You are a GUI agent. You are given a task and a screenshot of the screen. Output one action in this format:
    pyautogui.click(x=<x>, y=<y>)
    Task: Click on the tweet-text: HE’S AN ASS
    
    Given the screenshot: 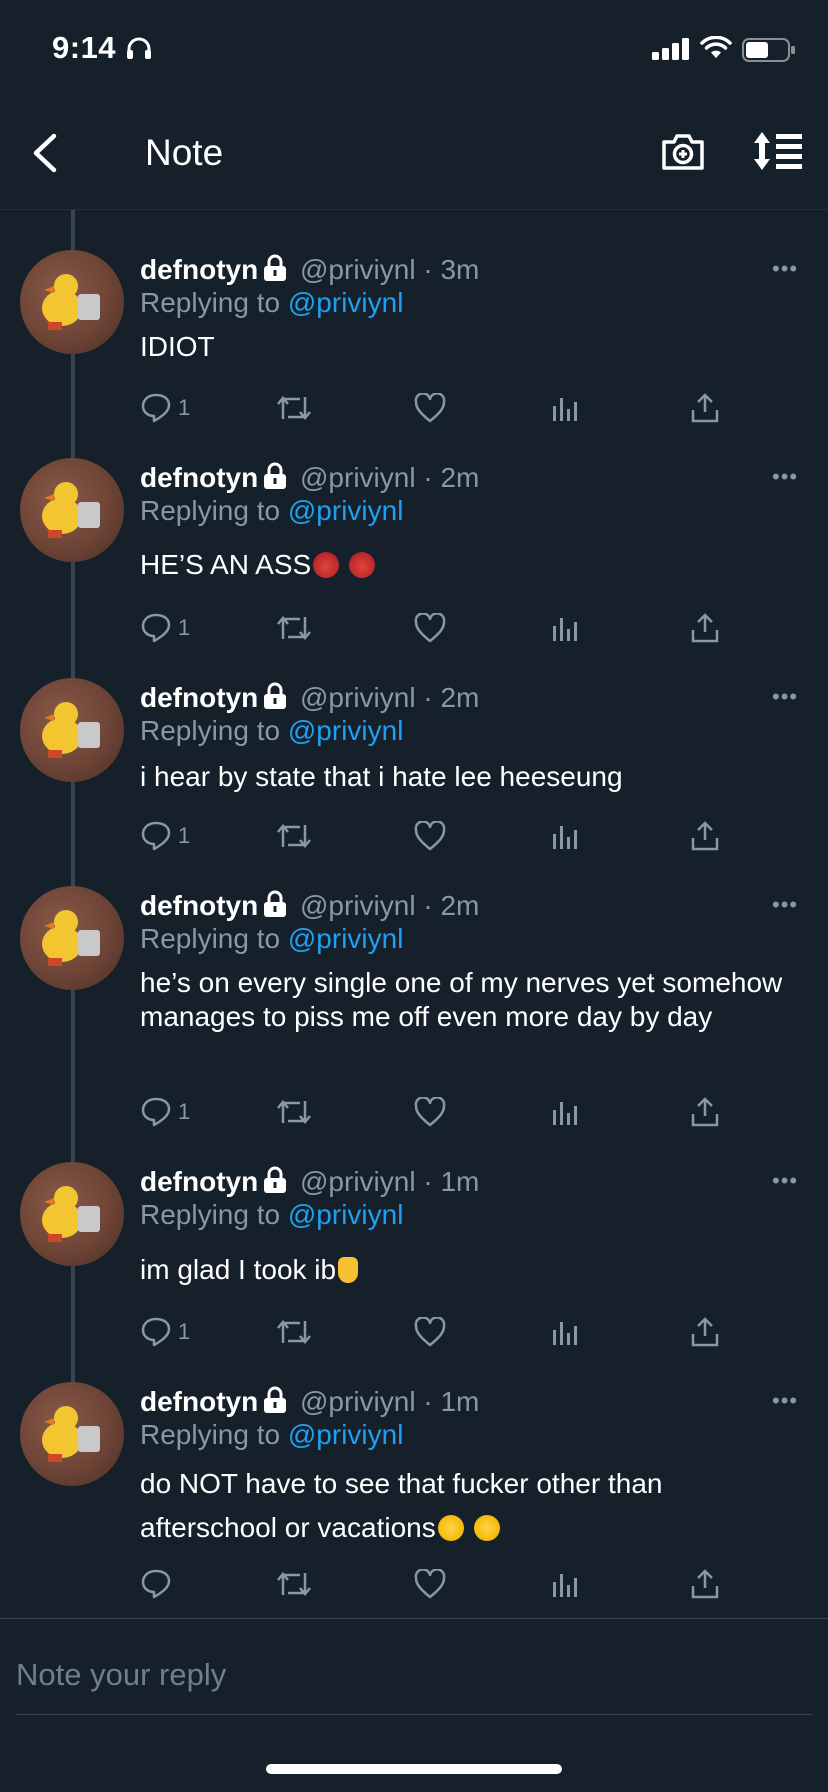 What is the action you would take?
    pyautogui.click(x=226, y=564)
    